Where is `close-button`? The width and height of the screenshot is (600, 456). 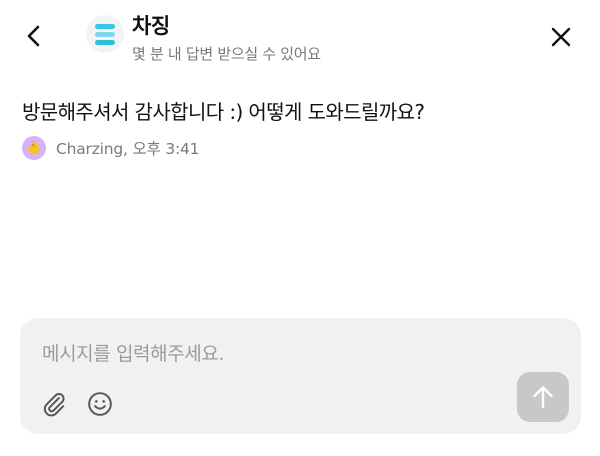 close-button is located at coordinates (561, 37).